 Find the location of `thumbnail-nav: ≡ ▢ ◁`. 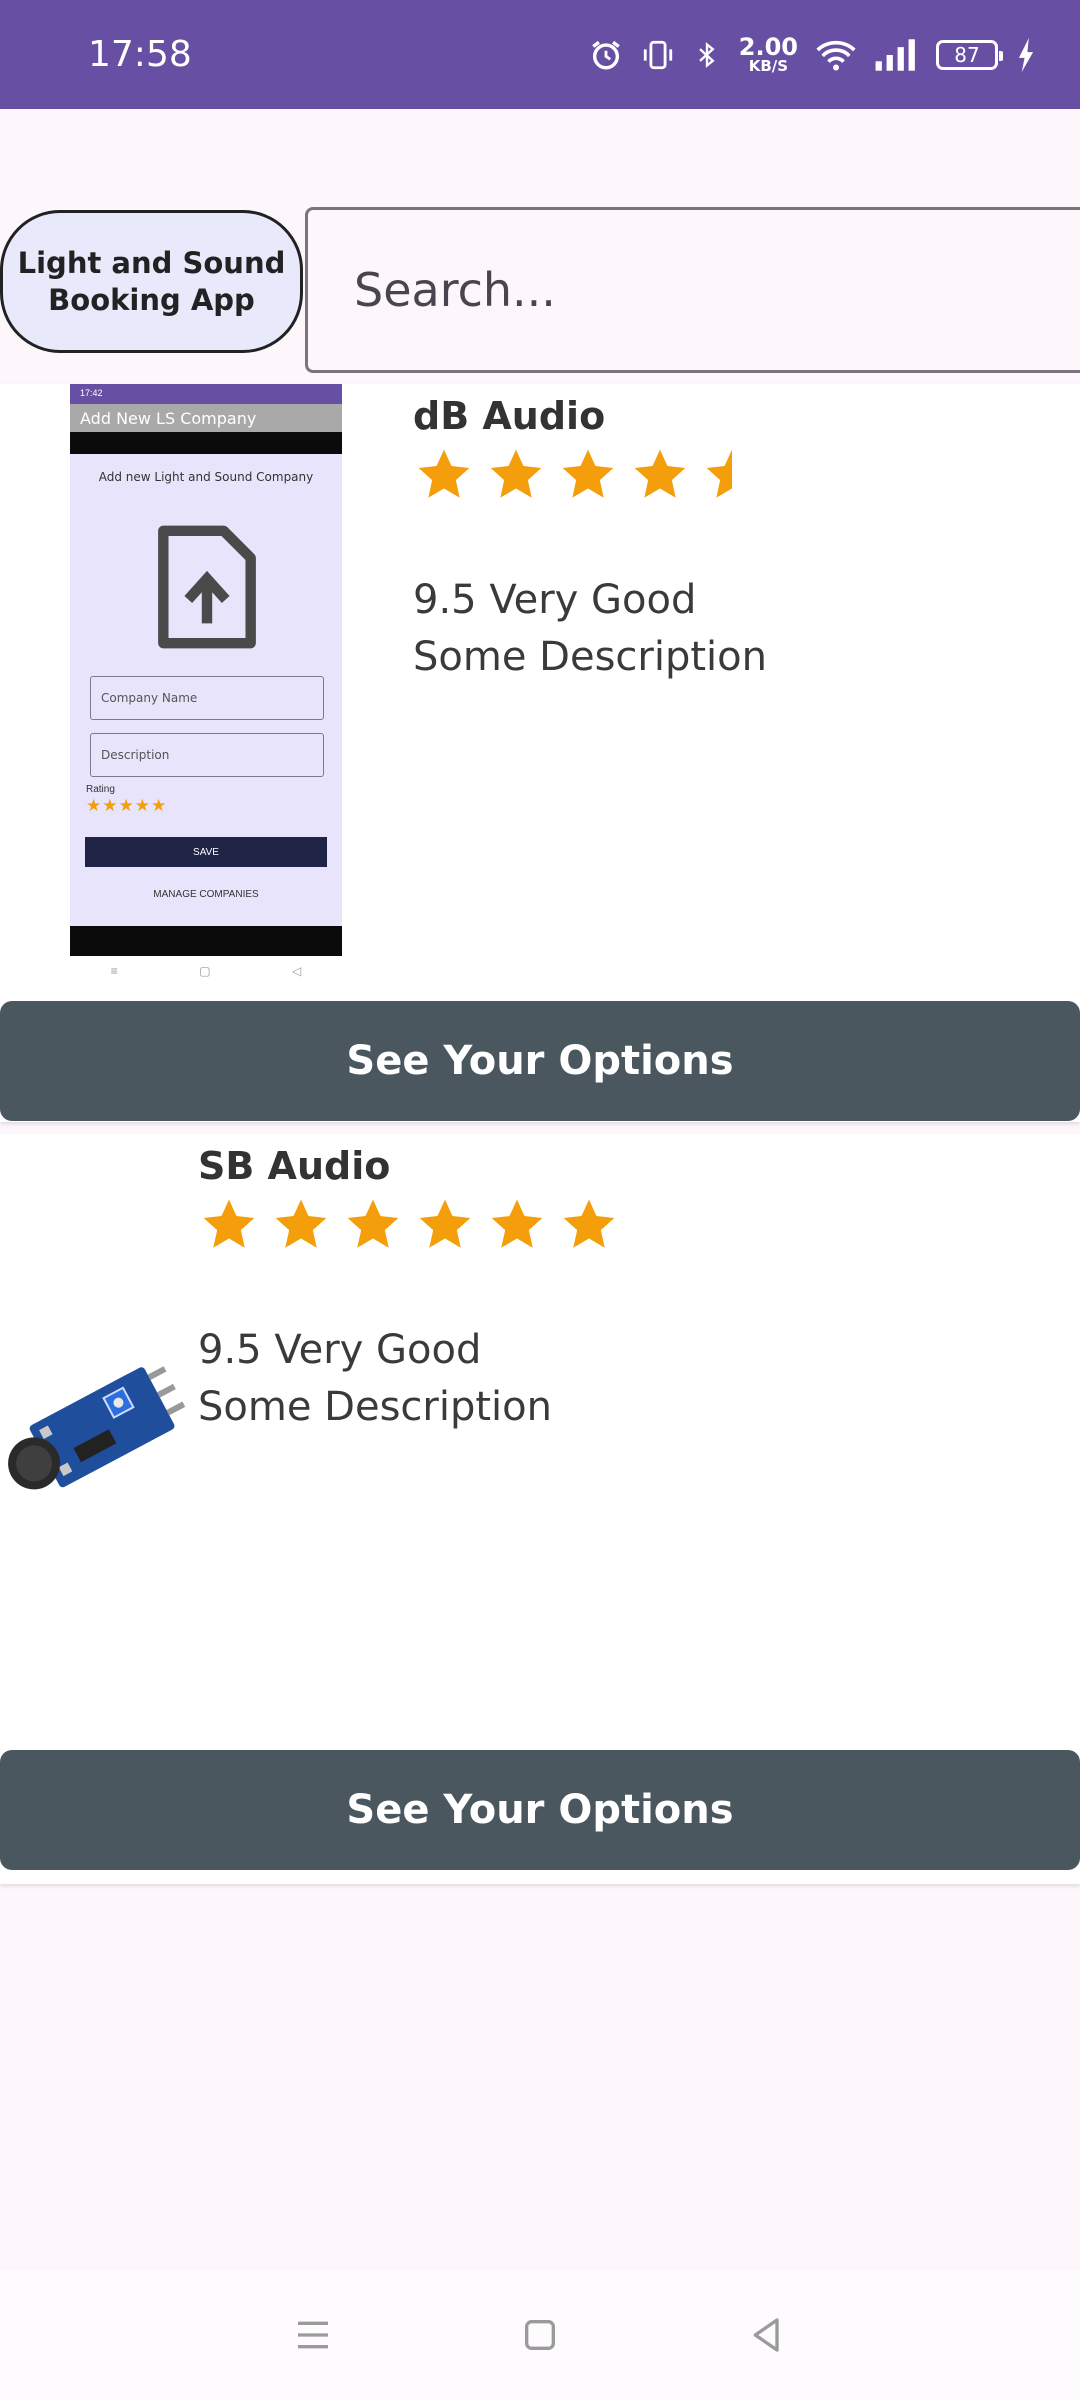

thumbnail-nav: ≡ ▢ ◁ is located at coordinates (206, 971).